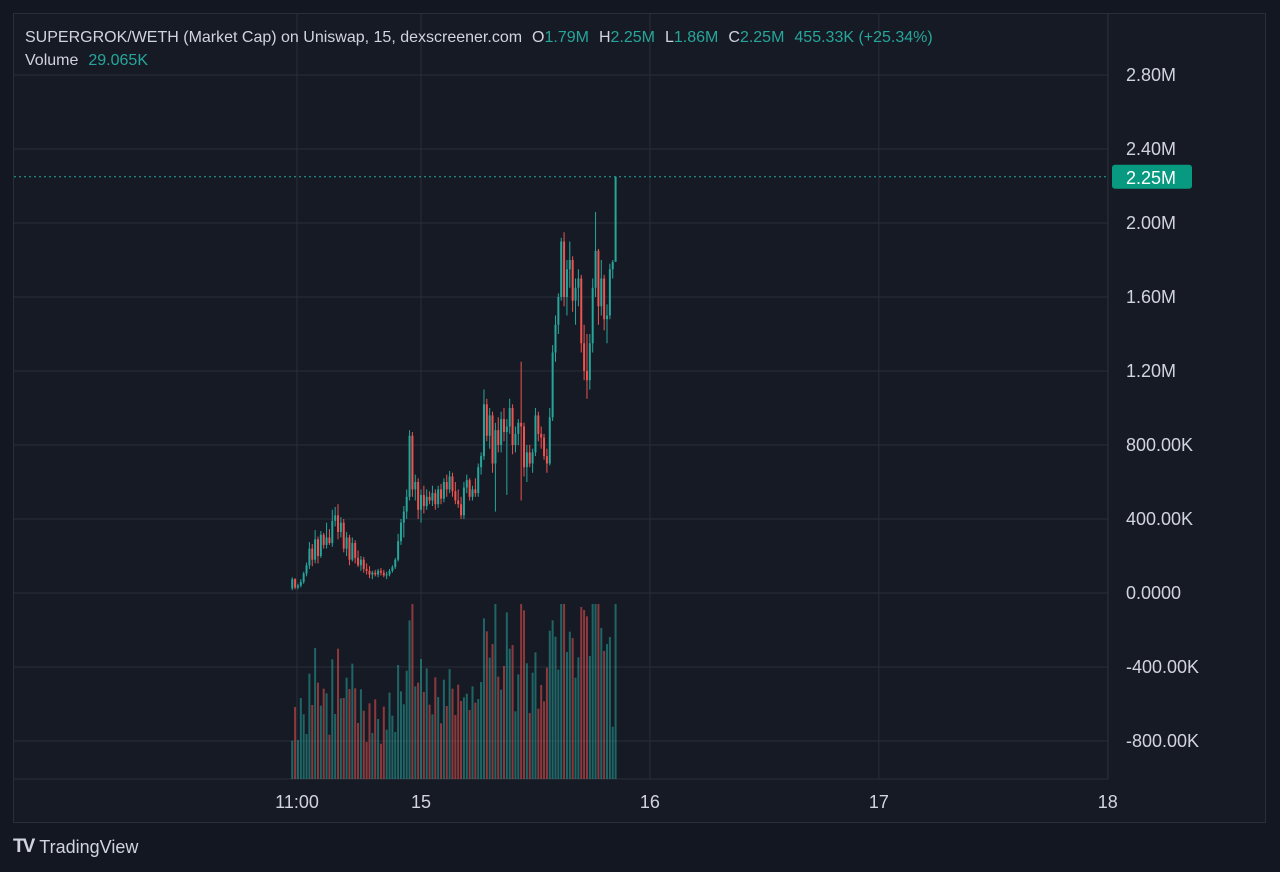 The height and width of the screenshot is (872, 1280). Describe the element at coordinates (879, 802) in the screenshot. I see `x-tick-label: 17` at that location.